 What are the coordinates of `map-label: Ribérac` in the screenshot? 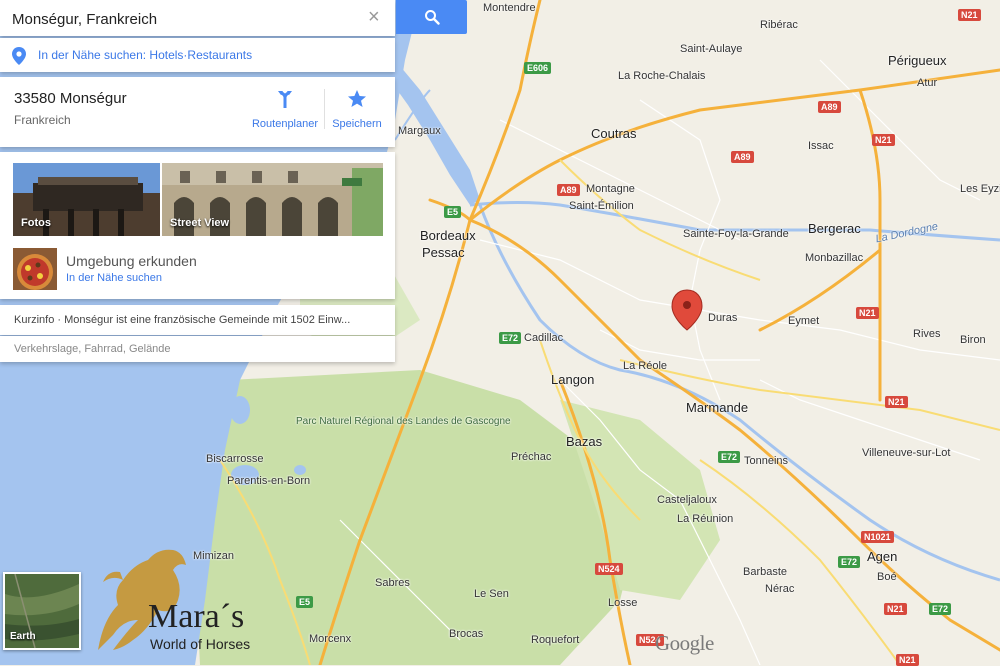 It's located at (779, 25).